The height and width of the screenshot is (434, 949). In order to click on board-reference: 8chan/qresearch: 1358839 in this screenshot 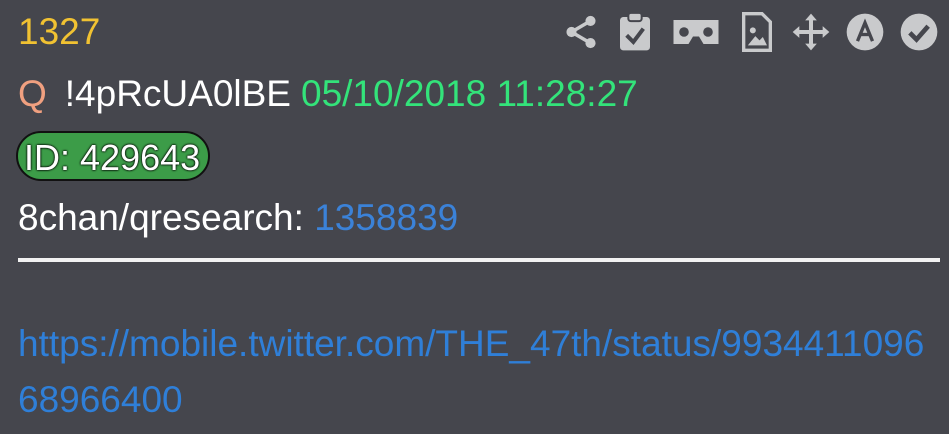, I will do `click(238, 218)`.